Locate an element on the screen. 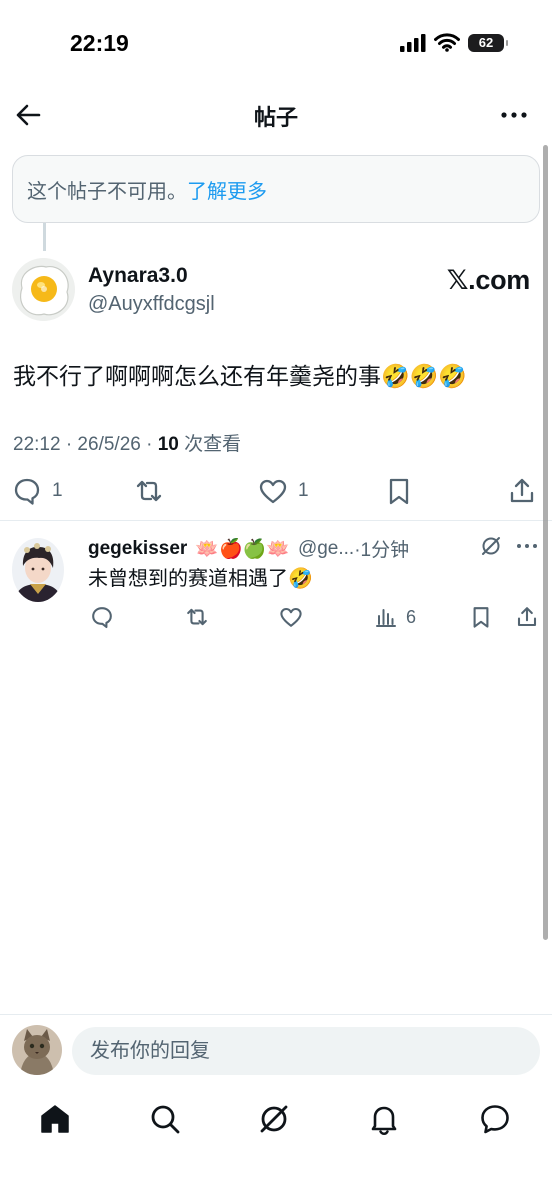 This screenshot has width=552, height=1200. divider is located at coordinates (276, 520).